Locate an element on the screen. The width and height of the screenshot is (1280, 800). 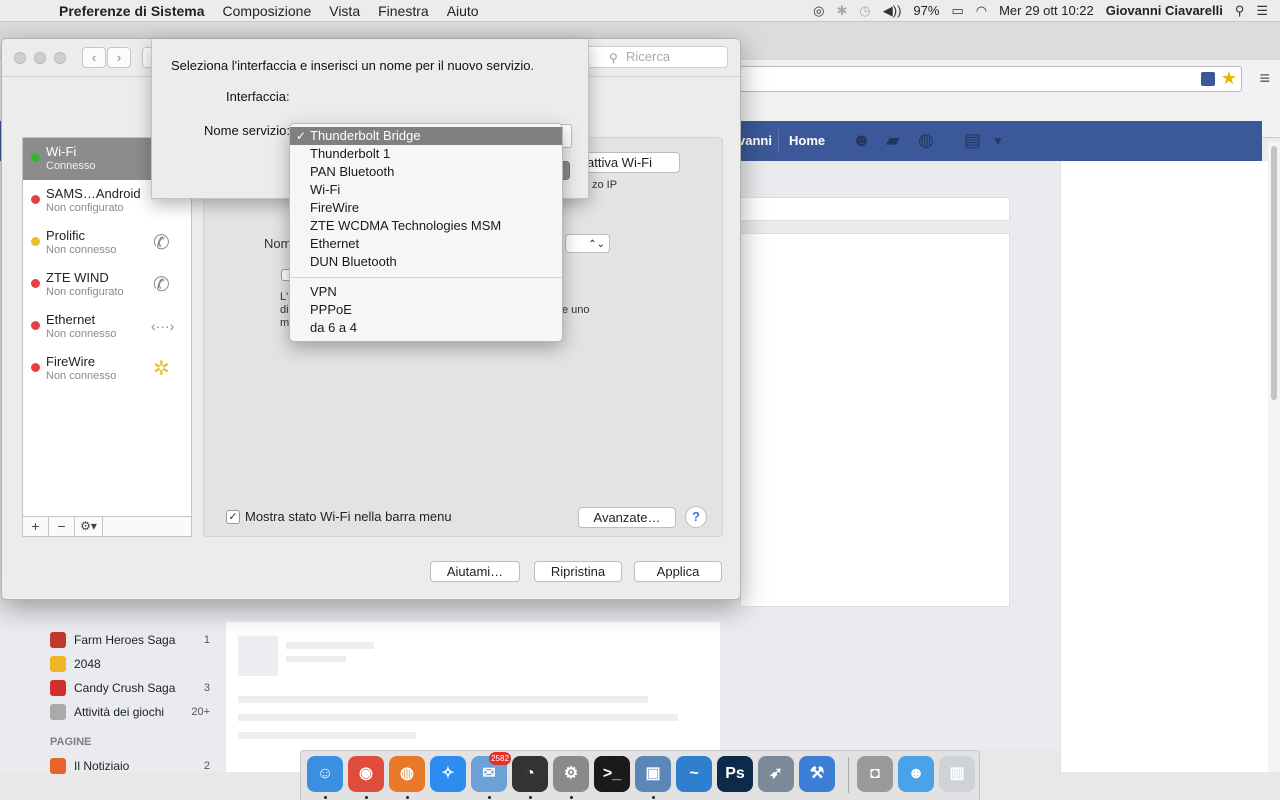
chrome-icon: ◉ is located at coordinates (366, 774).